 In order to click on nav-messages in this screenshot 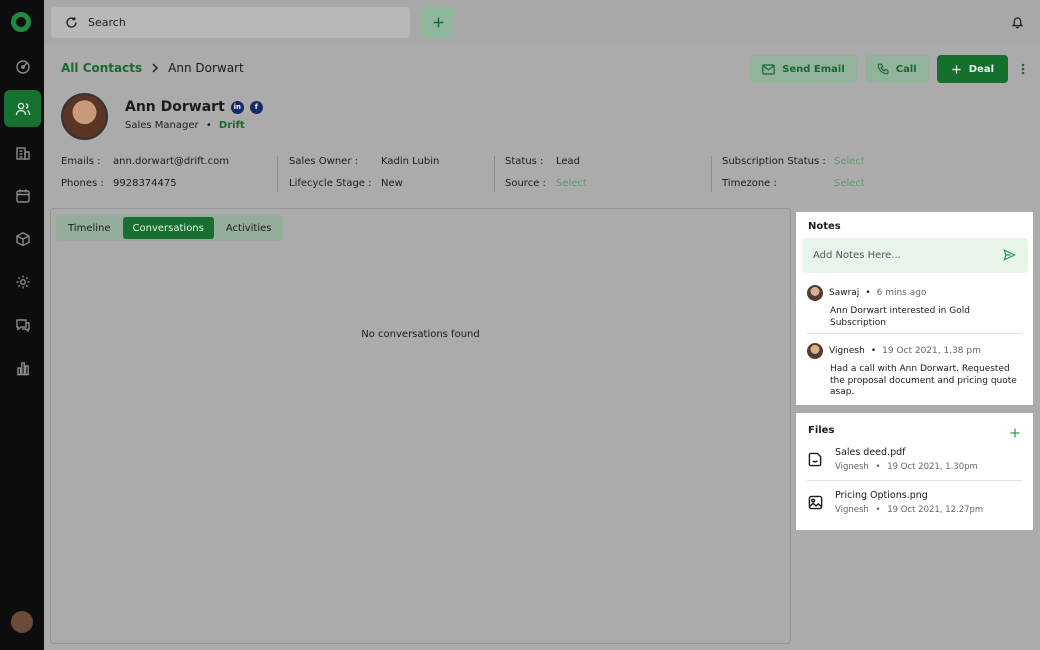, I will do `click(22, 324)`.